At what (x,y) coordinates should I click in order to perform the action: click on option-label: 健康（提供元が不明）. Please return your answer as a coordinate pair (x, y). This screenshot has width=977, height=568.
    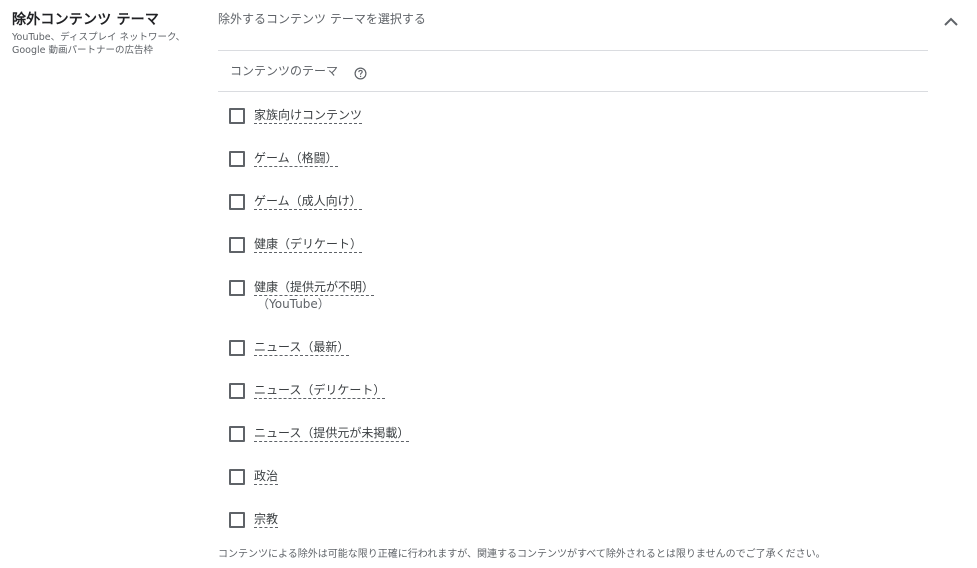
    Looking at the image, I should click on (314, 287).